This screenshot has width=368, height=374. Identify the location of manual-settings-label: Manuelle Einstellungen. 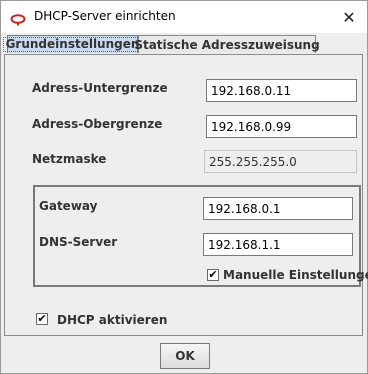
(295, 275).